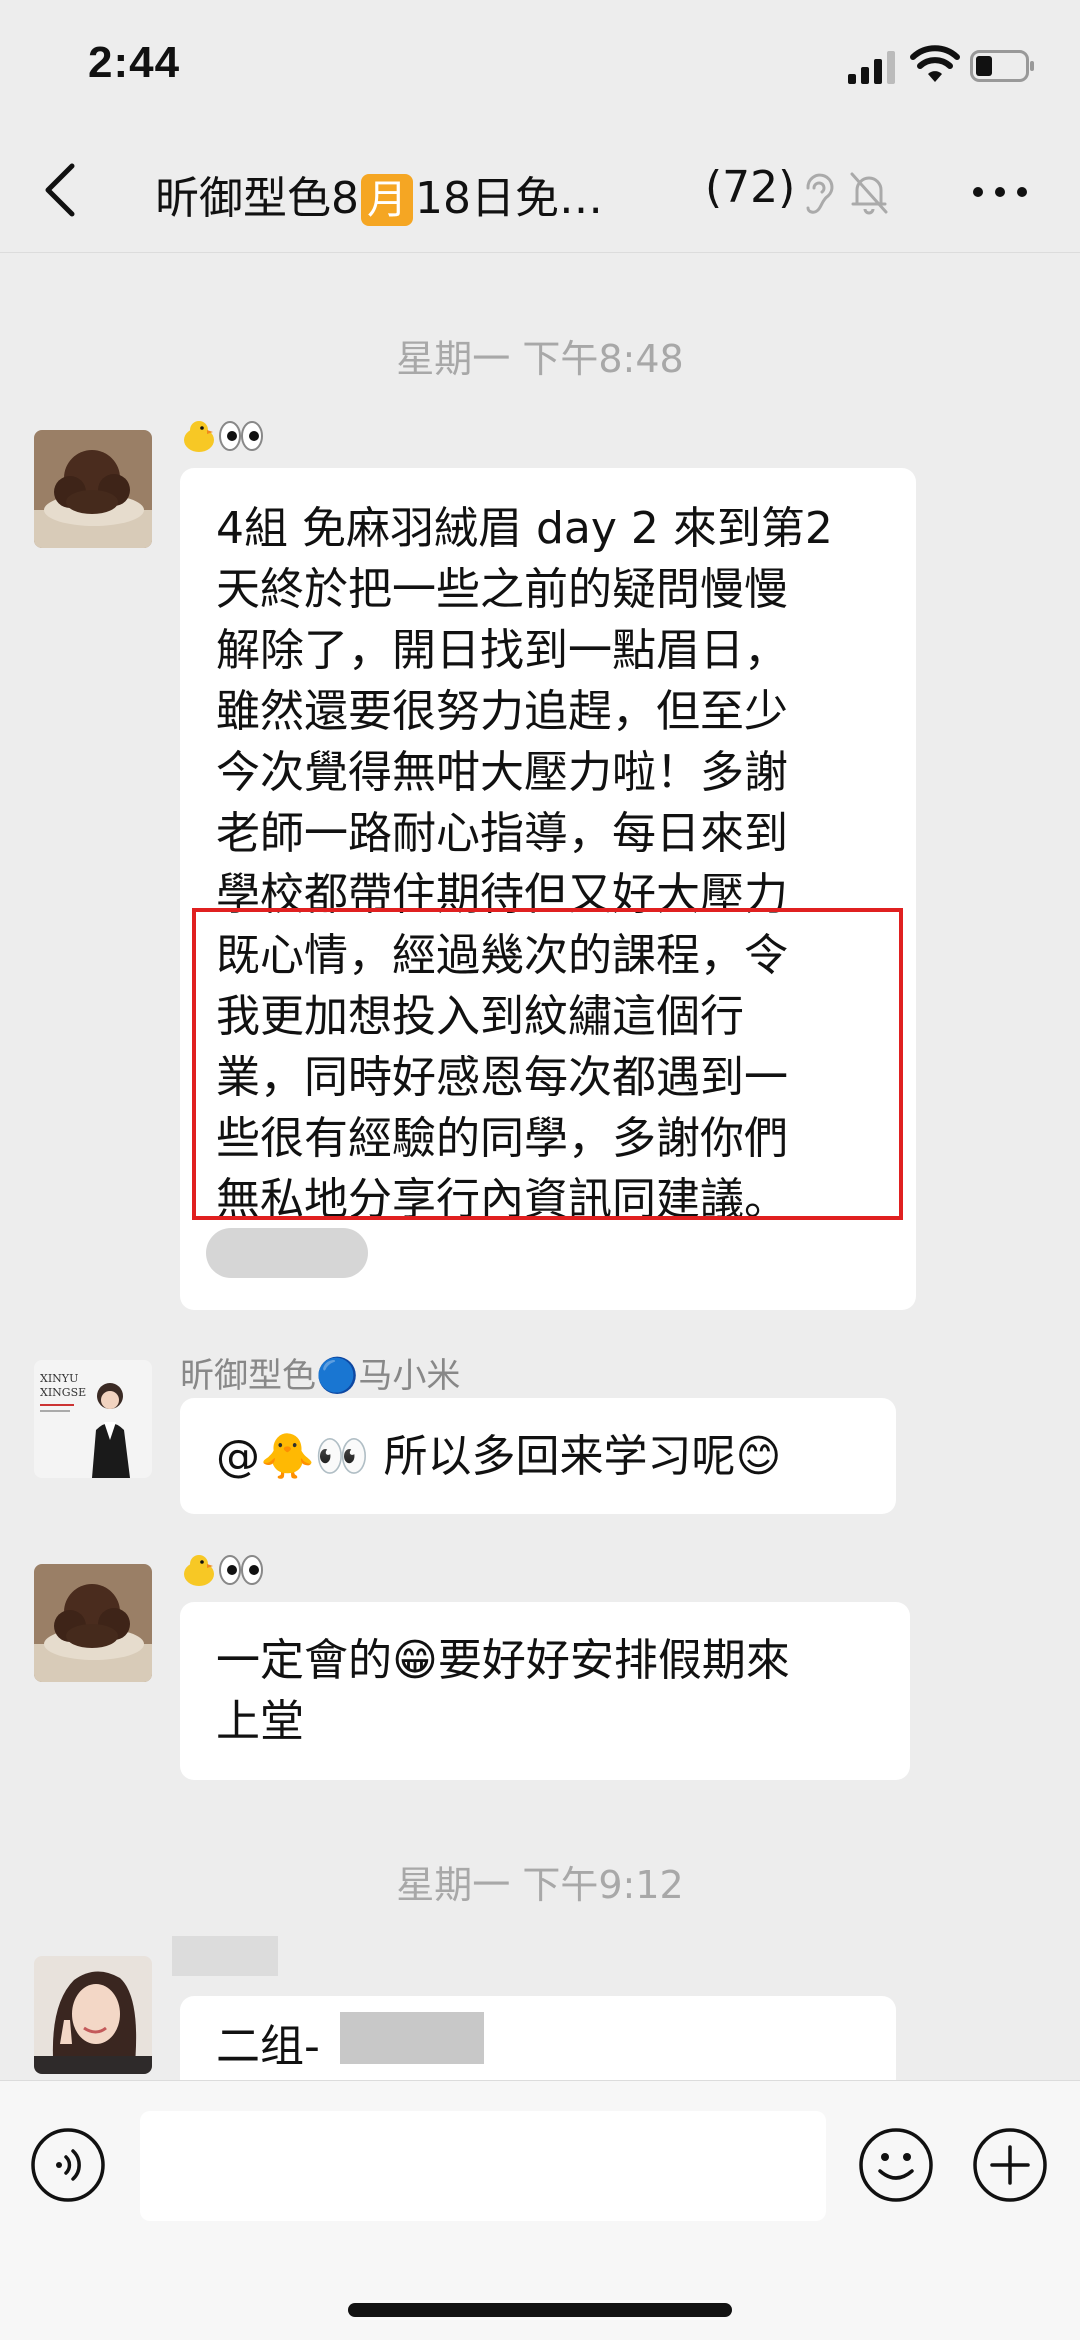  Describe the element at coordinates (60, 190) in the screenshot. I see `back-arrow-icon` at that location.